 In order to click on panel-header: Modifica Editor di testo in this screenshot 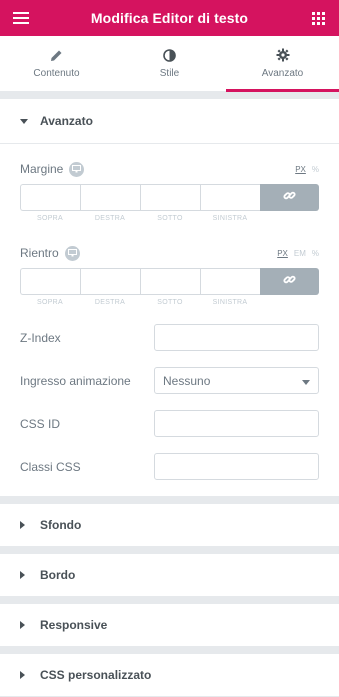, I will do `click(169, 18)`.